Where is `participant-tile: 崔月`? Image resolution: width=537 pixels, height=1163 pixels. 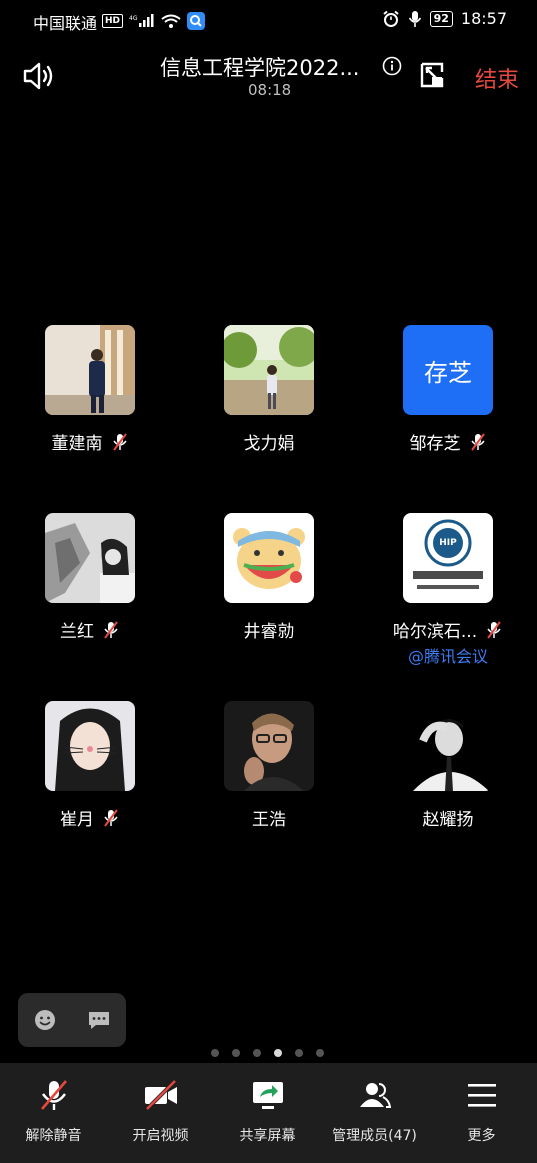
participant-tile: 崔月 is located at coordinates (90, 786).